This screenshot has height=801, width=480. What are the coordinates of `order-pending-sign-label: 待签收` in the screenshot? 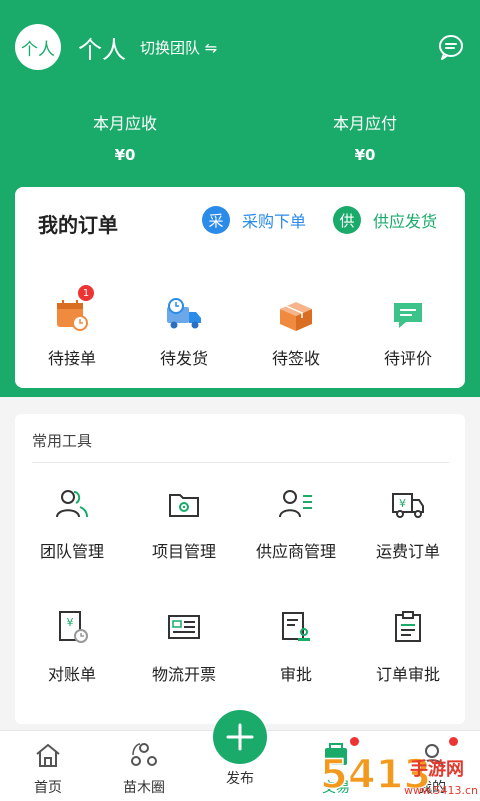 It's located at (295, 358).